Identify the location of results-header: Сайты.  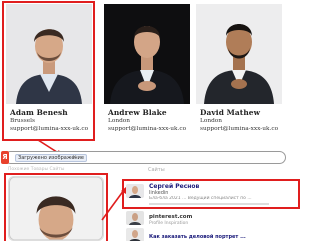
(156, 170).